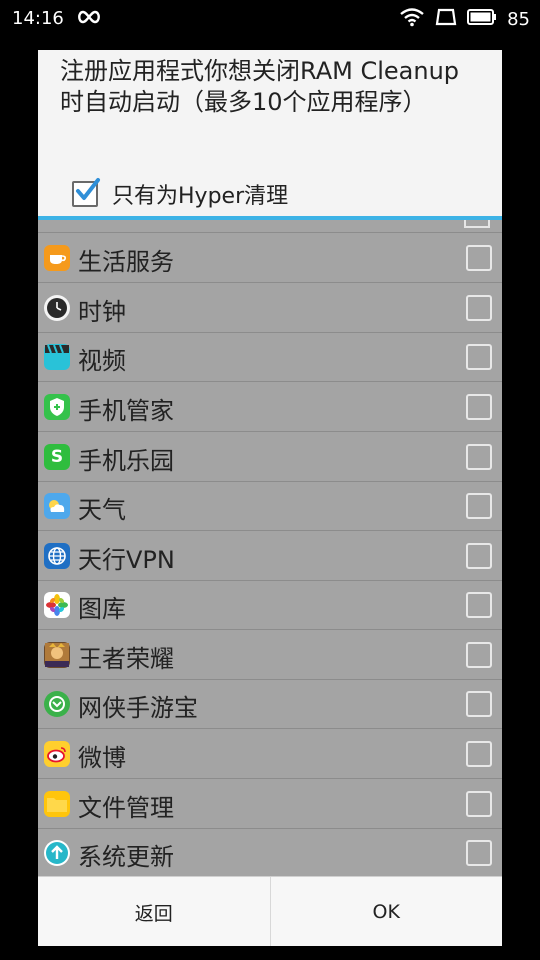 The image size is (540, 960). I want to click on dialog-footer: 返回 OK, so click(270, 911).